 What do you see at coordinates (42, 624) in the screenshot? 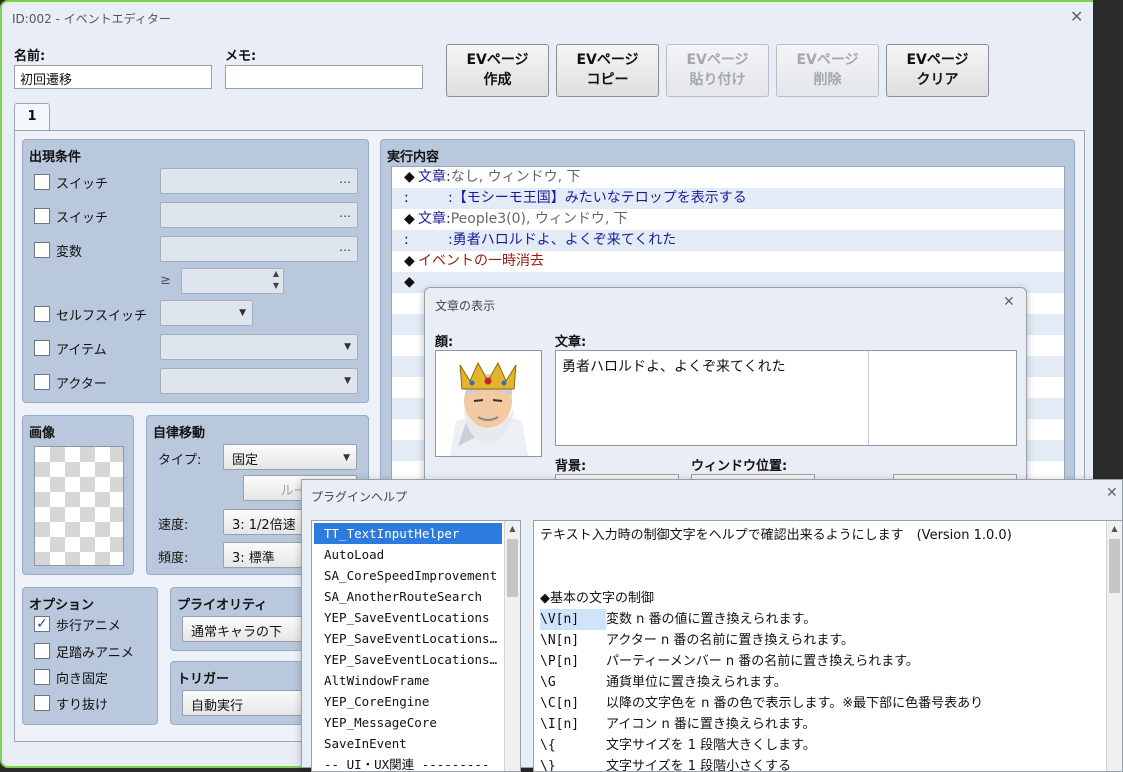
I see `walk-anim-checkbox: ✓` at bounding box center [42, 624].